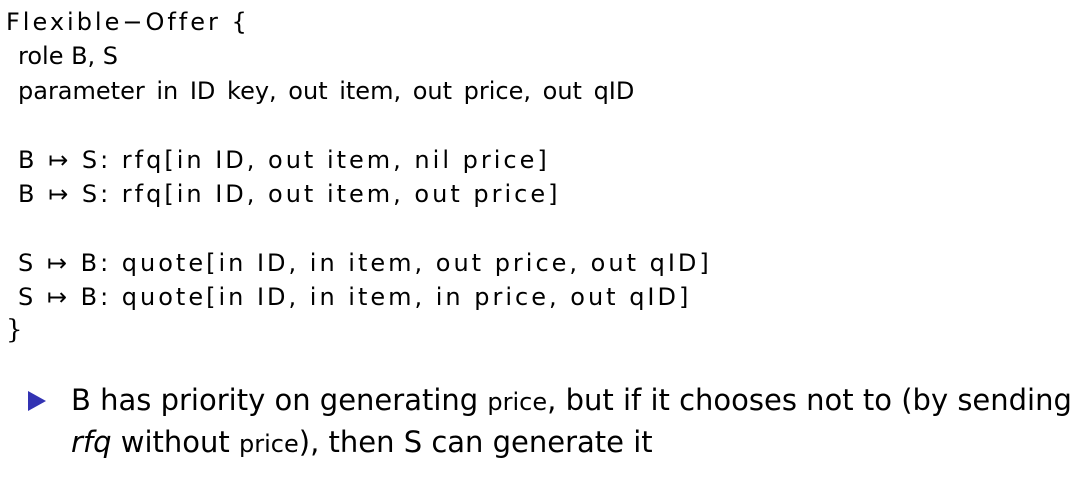  I want to click on rfq-message-out-price: B ↦ S: rfq[in ID, out item, out price], so click(289, 194).